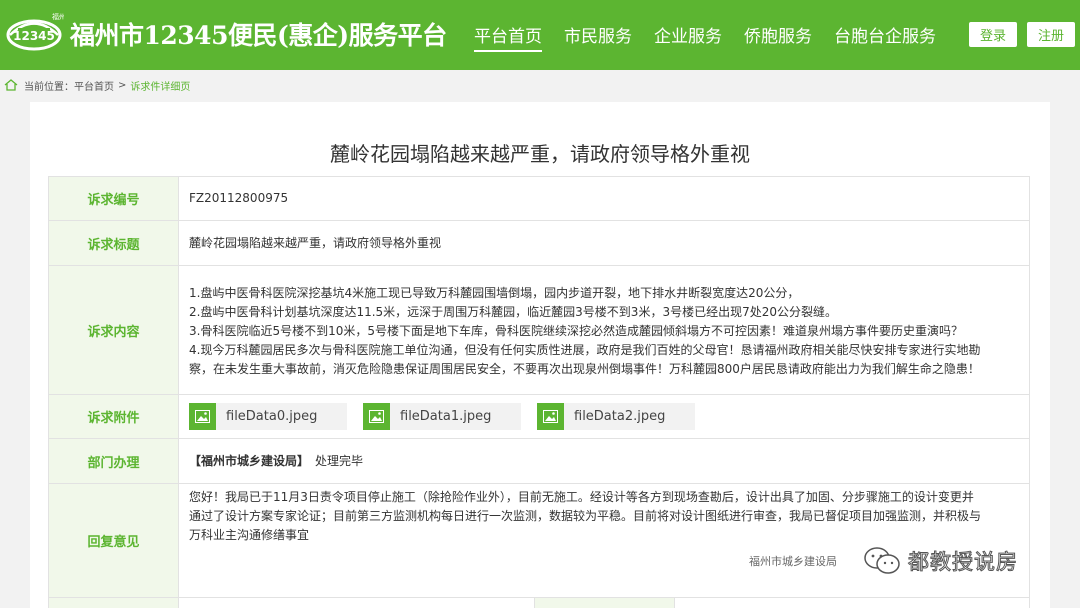 This screenshot has width=1080, height=608. I want to click on breadcrumb-current: 诉求件详细页, so click(160, 87).